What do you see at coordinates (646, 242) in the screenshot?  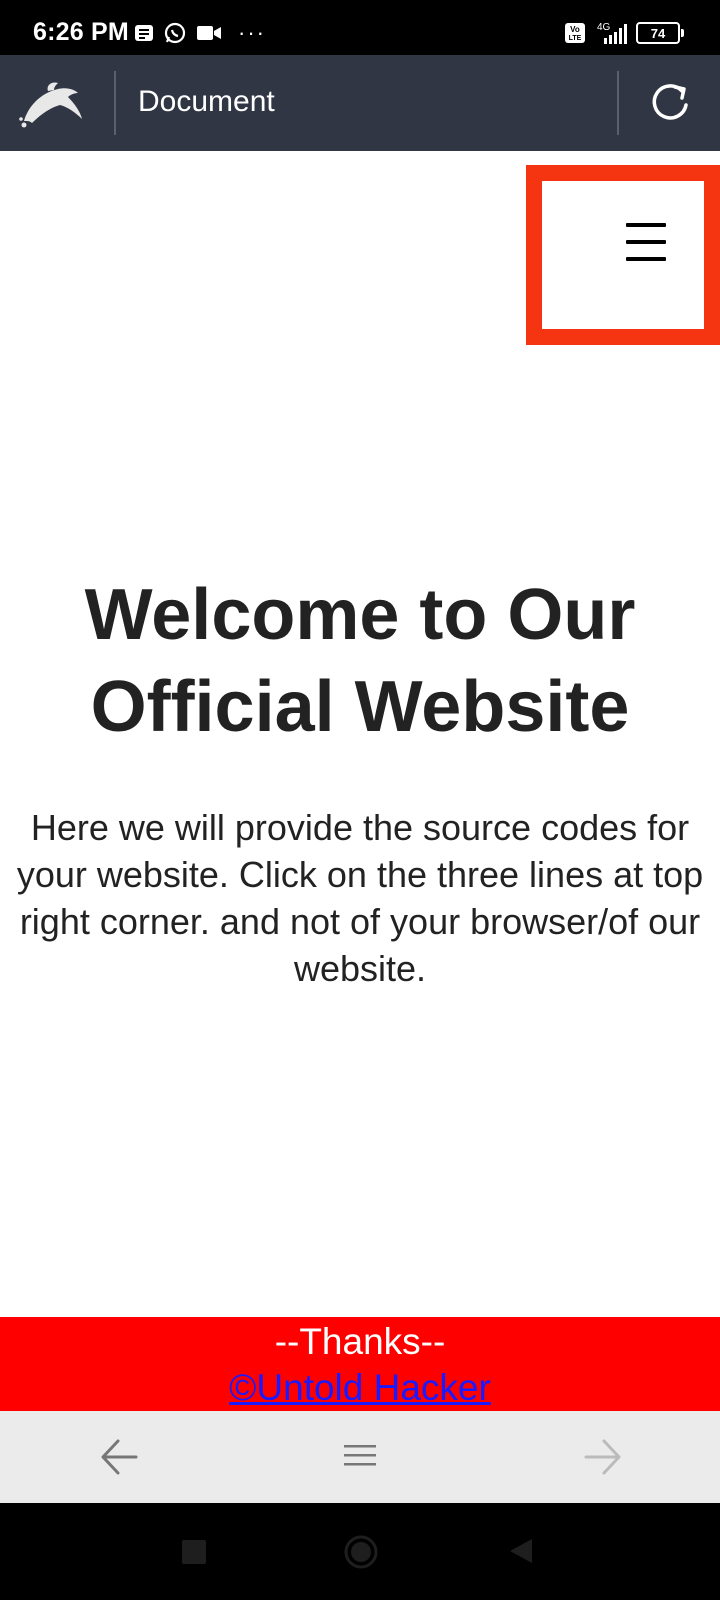 I see `hamburger-icon` at bounding box center [646, 242].